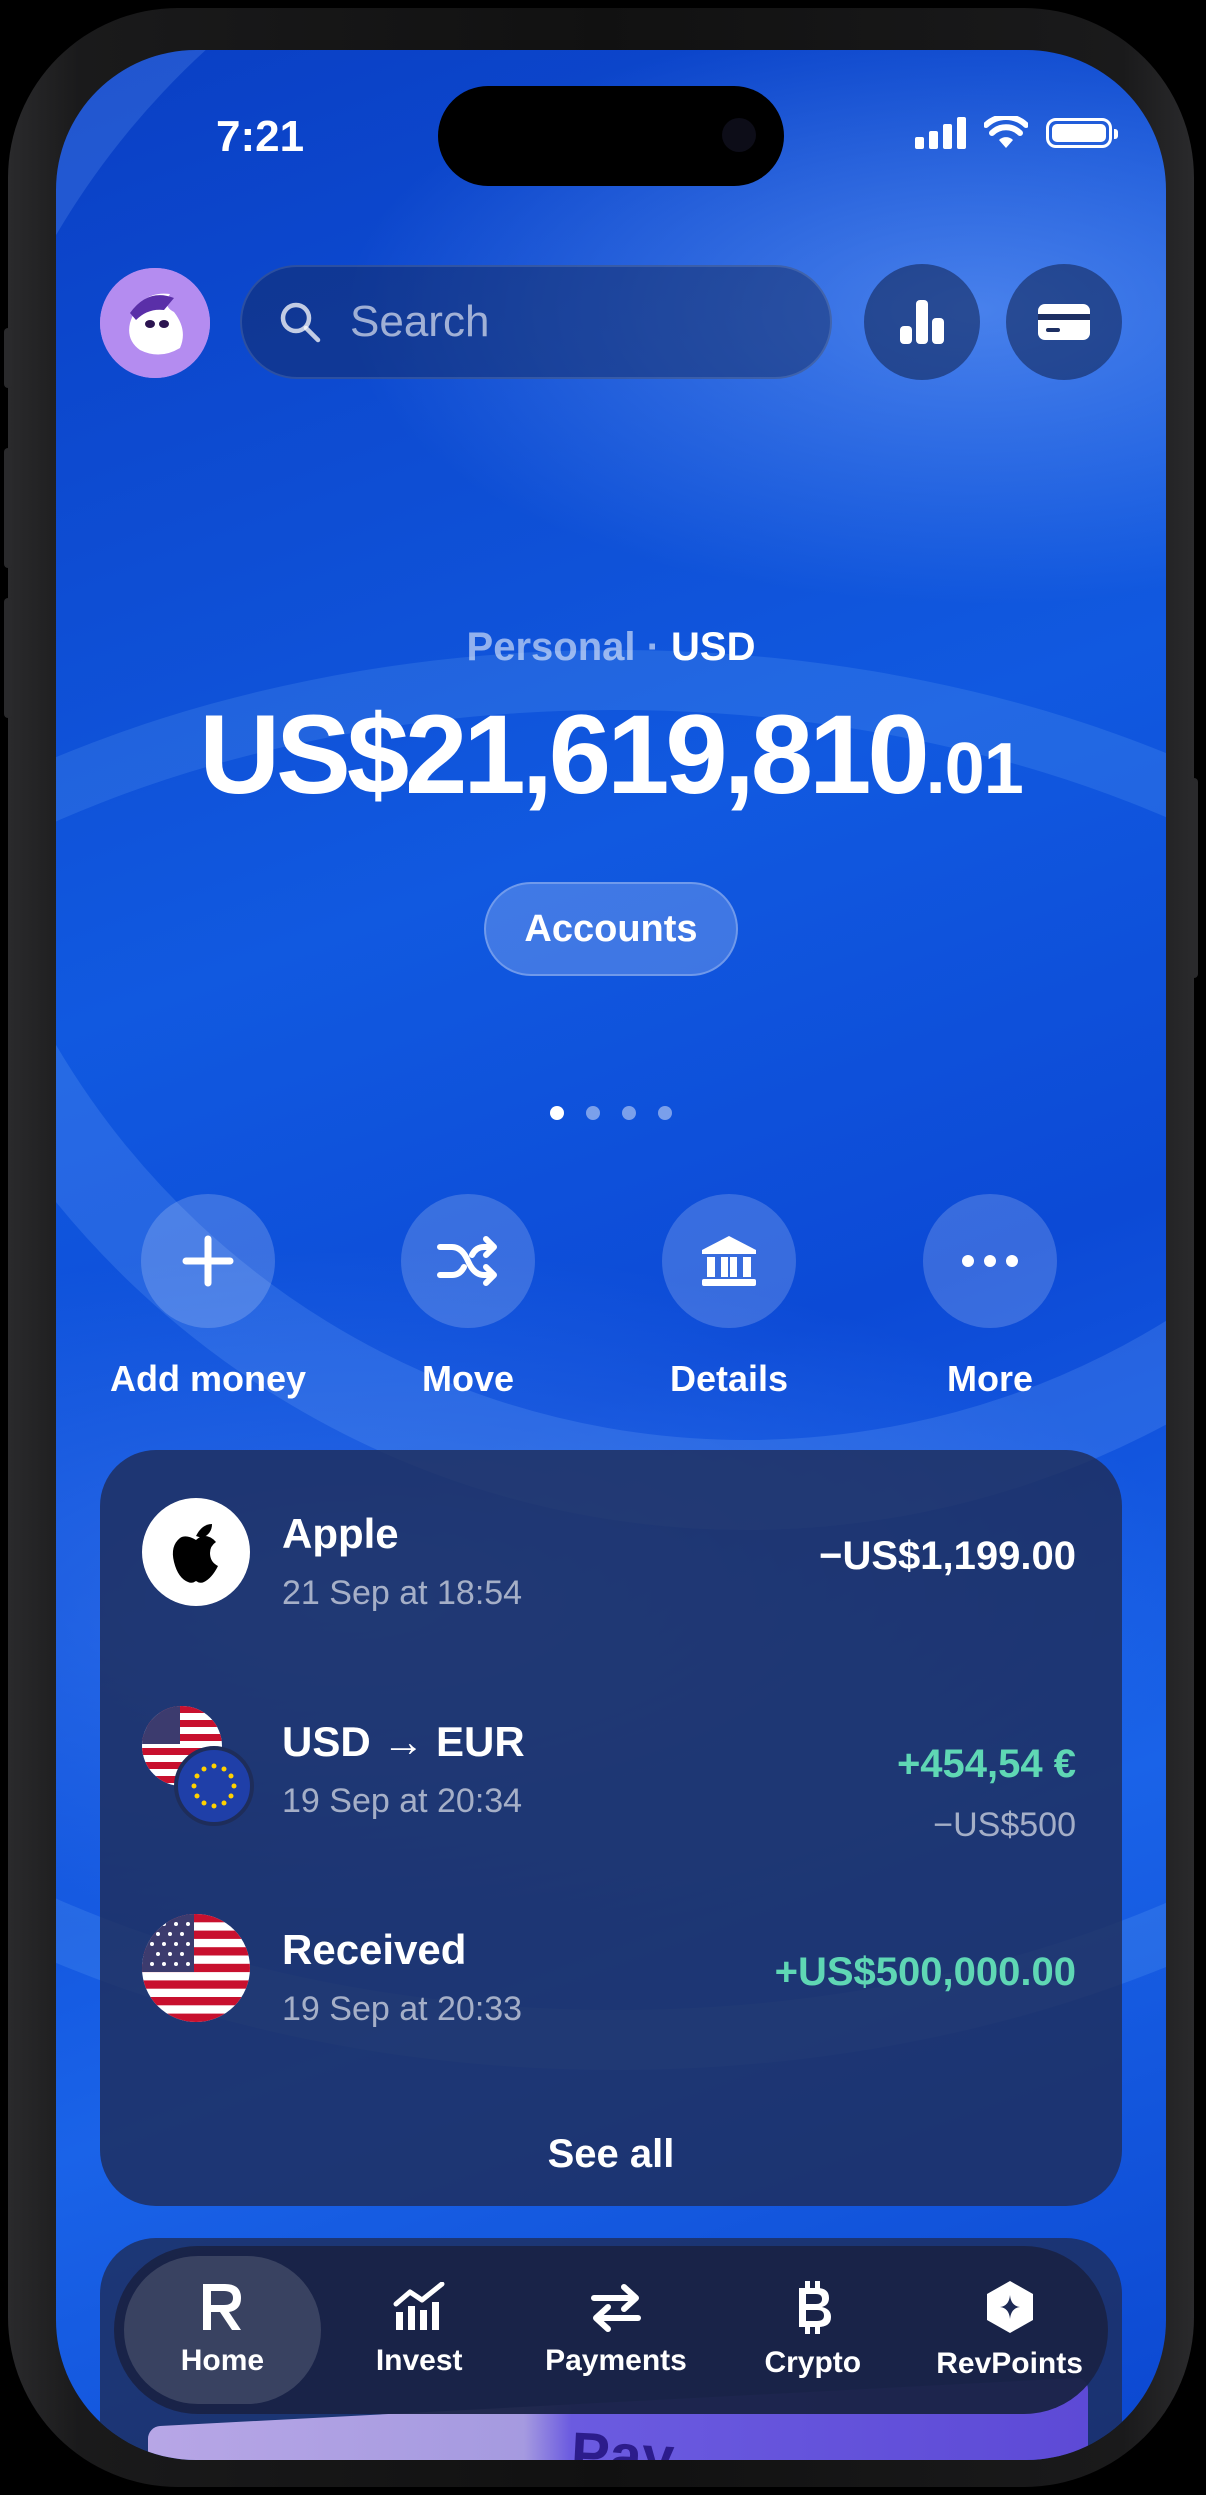 The height and width of the screenshot is (2495, 1206). What do you see at coordinates (1194, 878) in the screenshot?
I see `power-button` at bounding box center [1194, 878].